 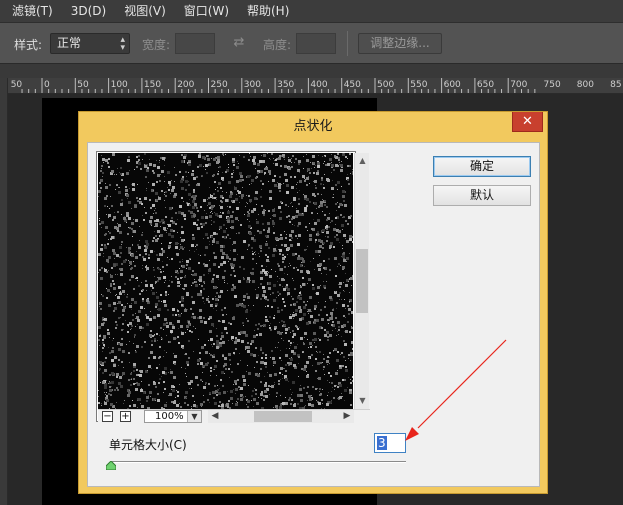 I want to click on default-button: 默认, so click(x=482, y=195).